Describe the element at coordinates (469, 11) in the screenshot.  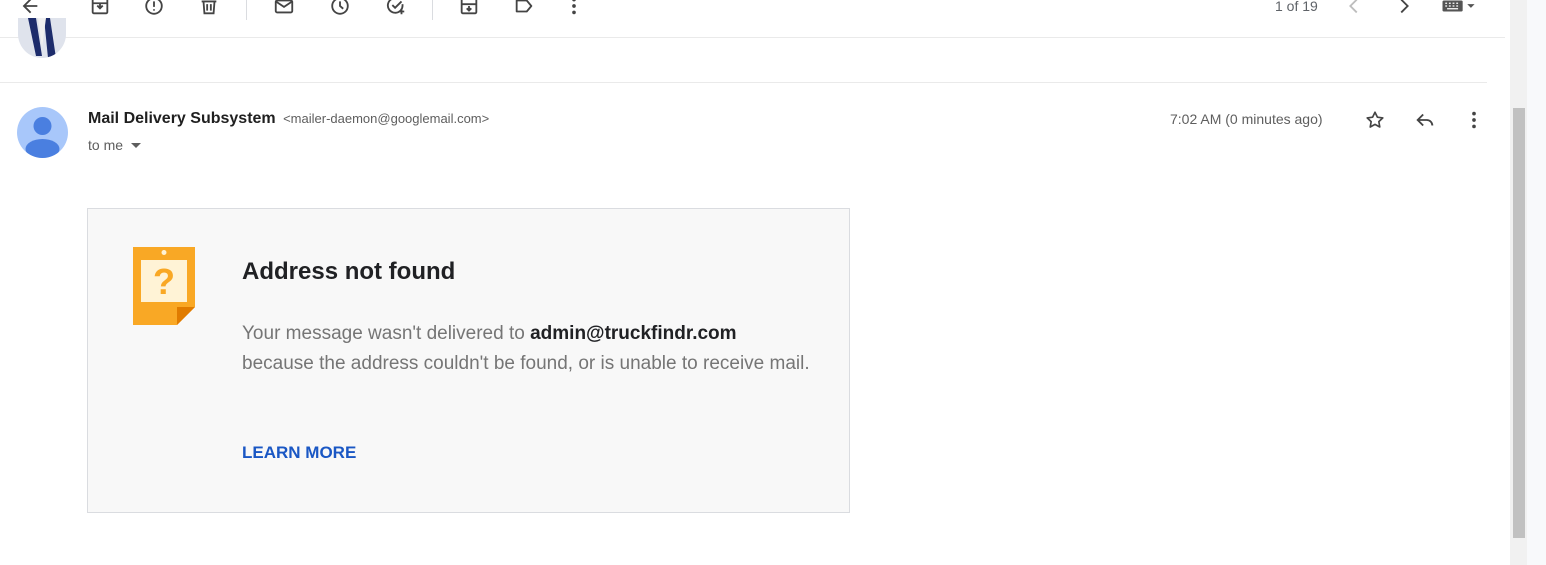
I see `move-to-icon` at that location.